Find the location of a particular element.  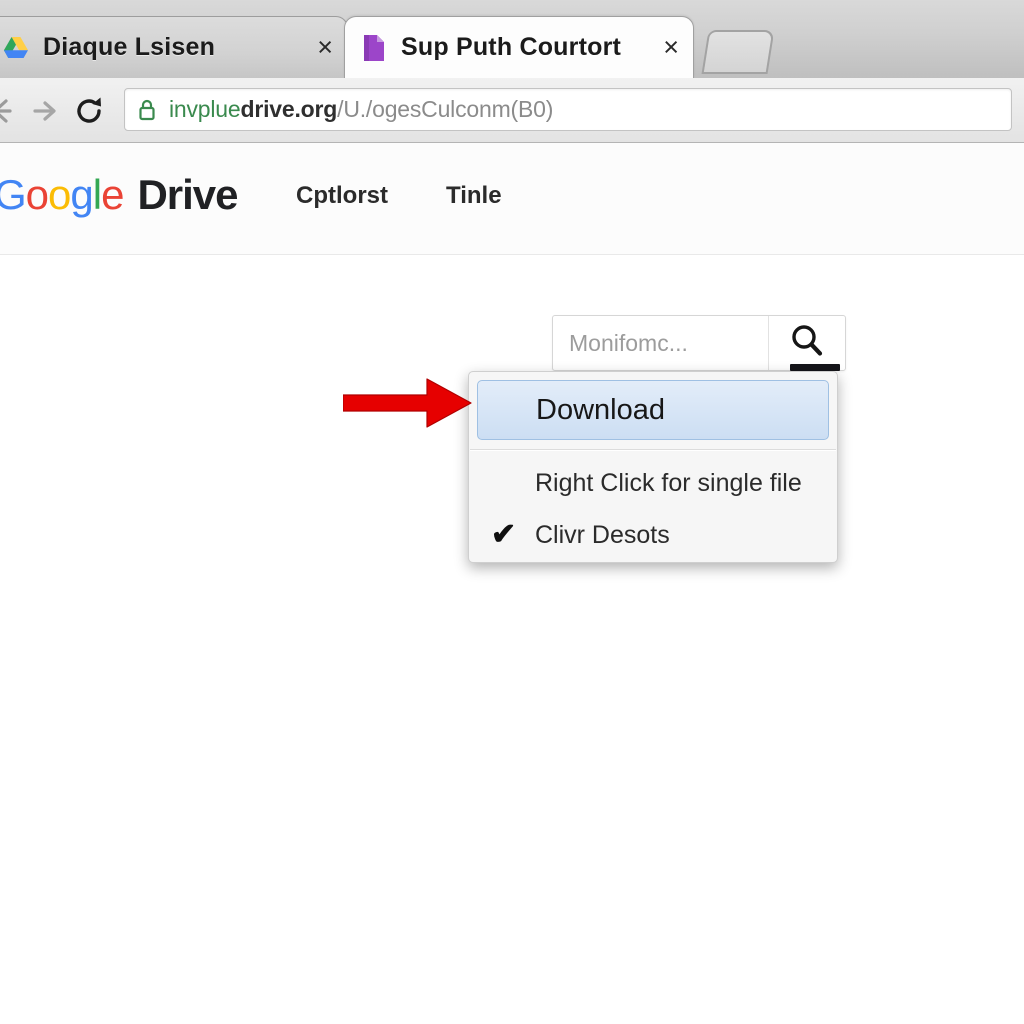

browser-tab-0: Diaque Lsisen × is located at coordinates (174, 47).